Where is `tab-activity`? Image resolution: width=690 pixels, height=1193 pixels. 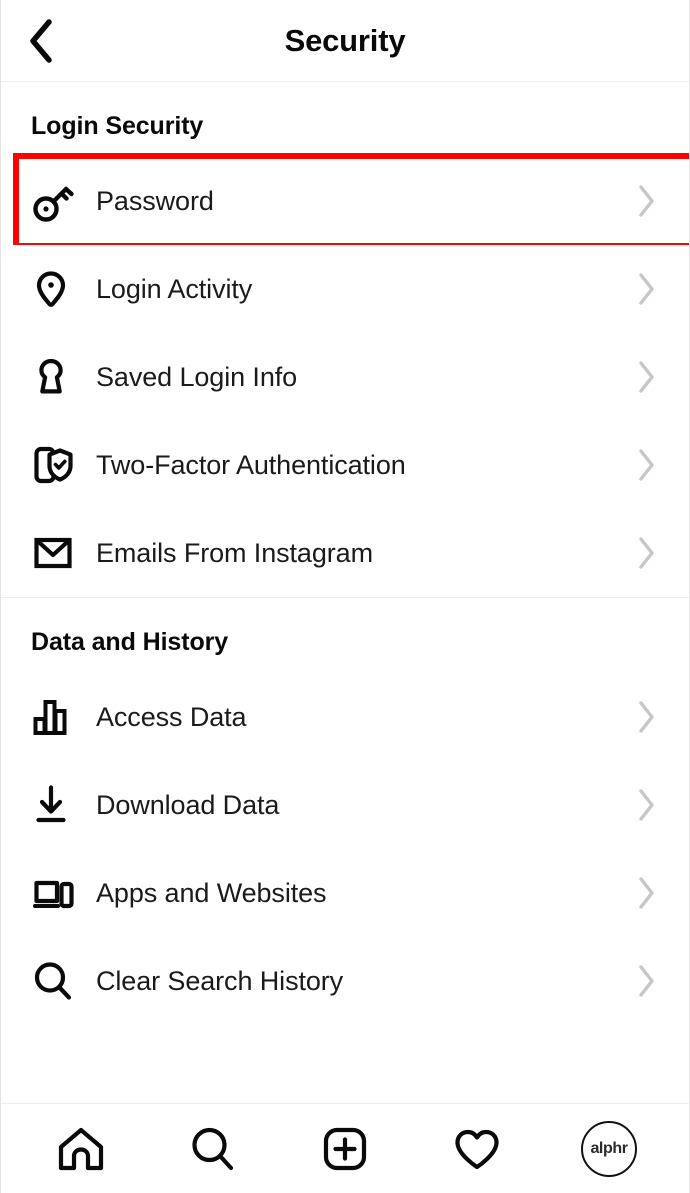 tab-activity is located at coordinates (477, 1149).